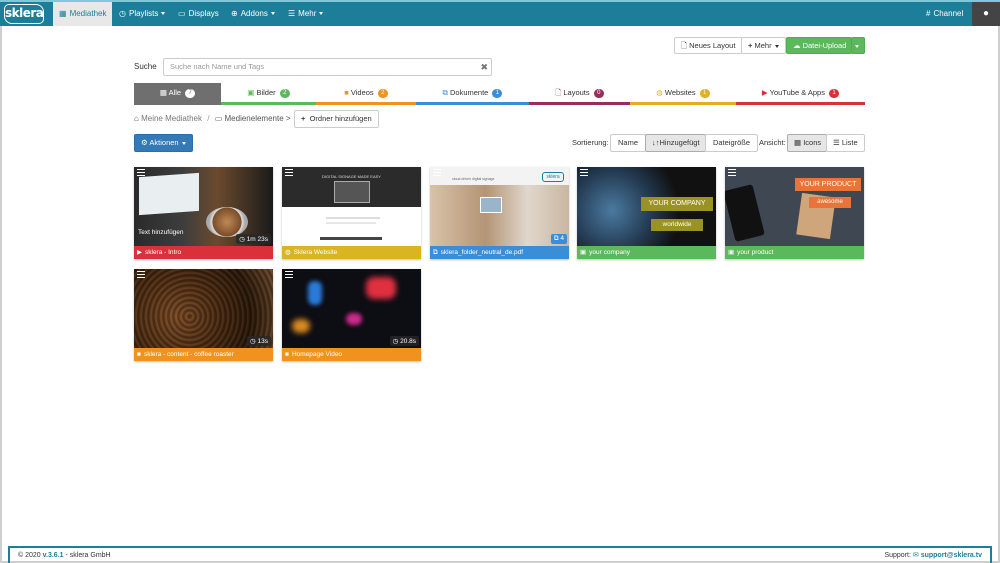 This screenshot has height=563, width=1000. Describe the element at coordinates (227, 222) in the screenshot. I see `coffee-cup-graphic` at that location.